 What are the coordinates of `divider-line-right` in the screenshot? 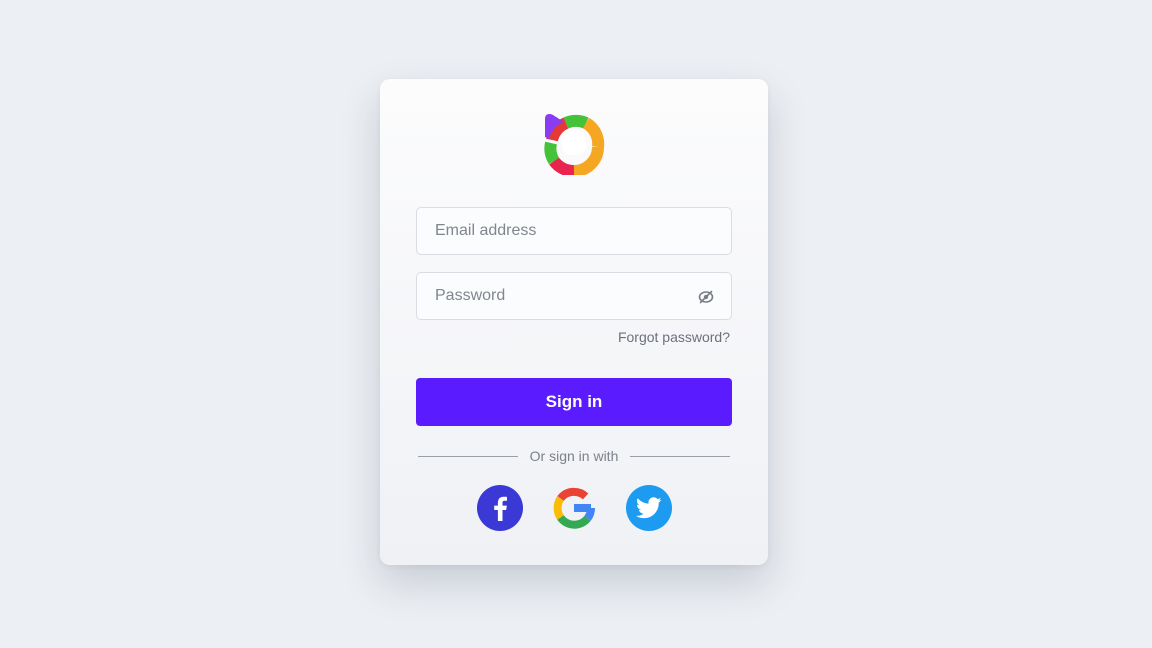 It's located at (680, 456).